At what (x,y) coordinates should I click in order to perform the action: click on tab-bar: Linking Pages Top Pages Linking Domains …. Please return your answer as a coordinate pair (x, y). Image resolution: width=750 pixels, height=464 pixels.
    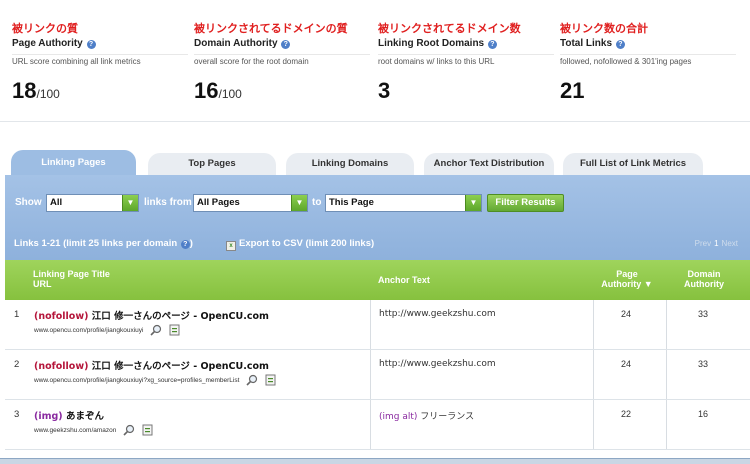
    Looking at the image, I should click on (375, 162).